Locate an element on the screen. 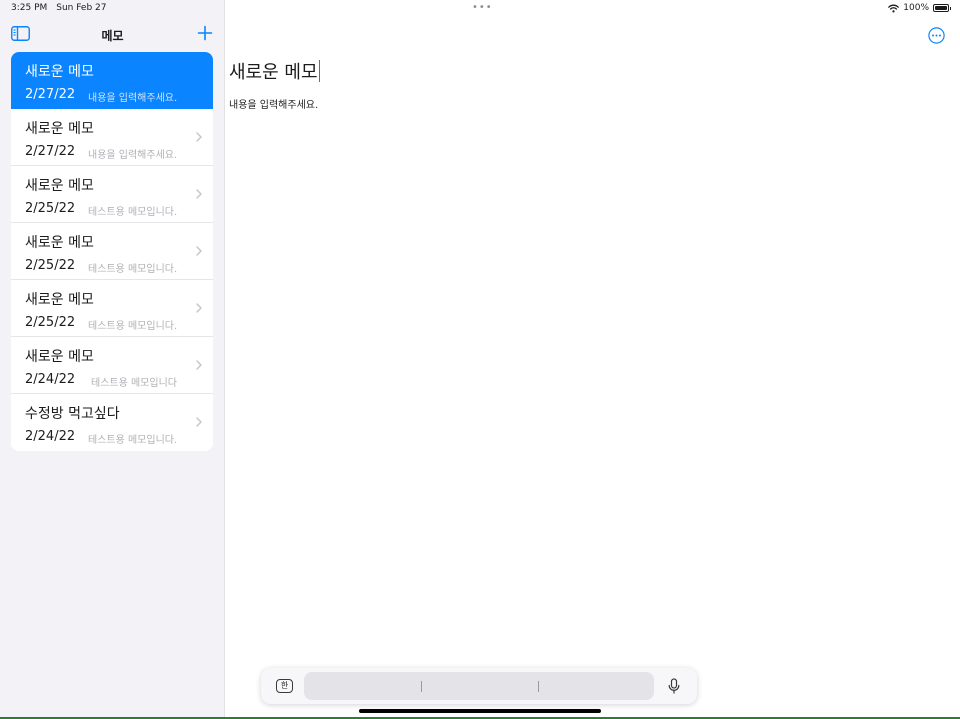 This screenshot has width=960, height=719. note-title-text: 새로운 메모 is located at coordinates (273, 72).